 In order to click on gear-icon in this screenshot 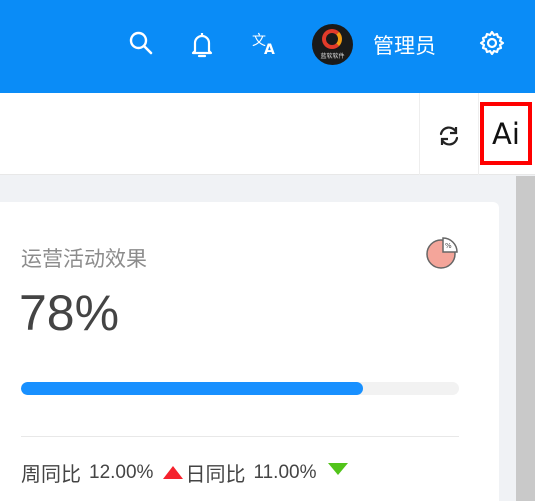, I will do `click(492, 43)`.